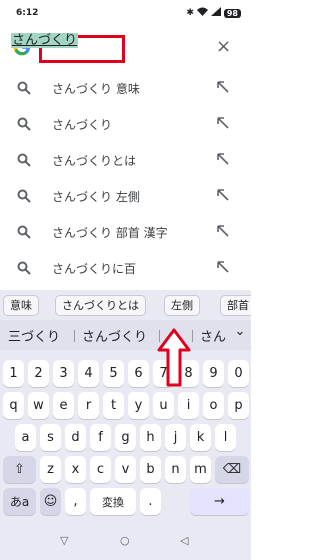  What do you see at coordinates (113, 405) in the screenshot?
I see `key: t` at bounding box center [113, 405].